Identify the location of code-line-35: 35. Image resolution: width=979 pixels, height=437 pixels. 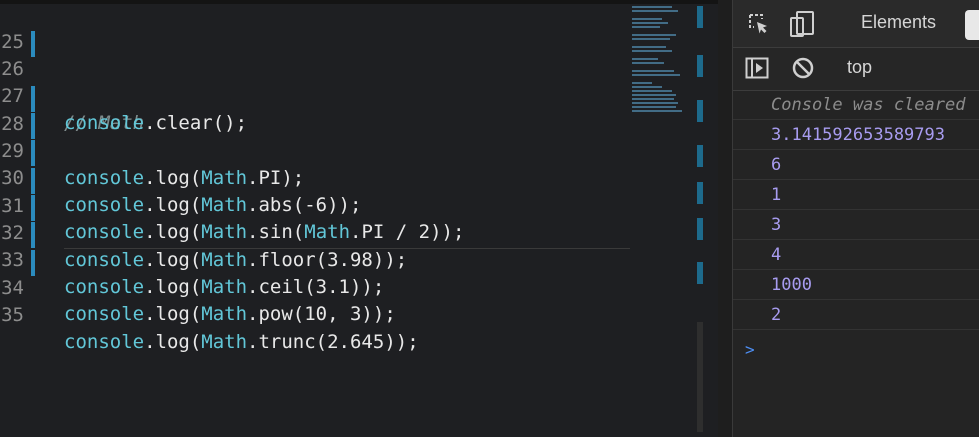
(320, 300).